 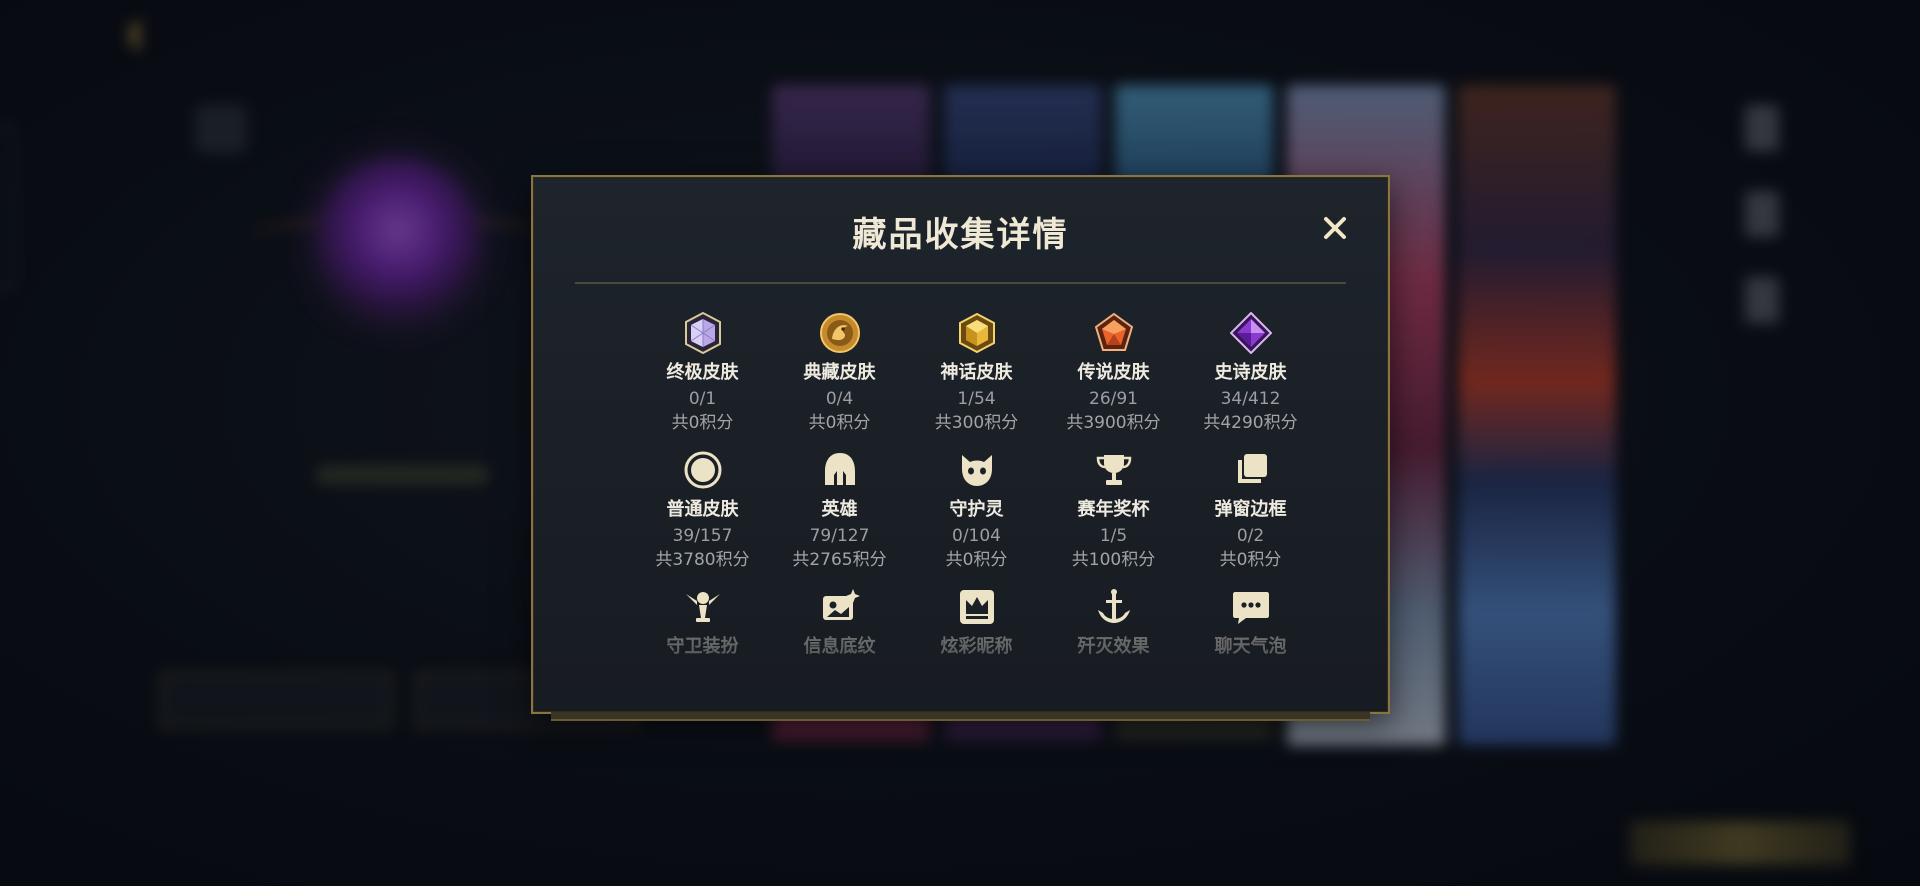 What do you see at coordinates (1113, 399) in the screenshot?
I see `item-count: 26/91` at bounding box center [1113, 399].